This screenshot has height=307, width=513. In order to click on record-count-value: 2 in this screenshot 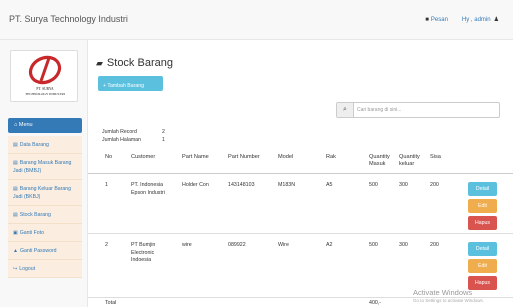, I will do `click(163, 132)`.